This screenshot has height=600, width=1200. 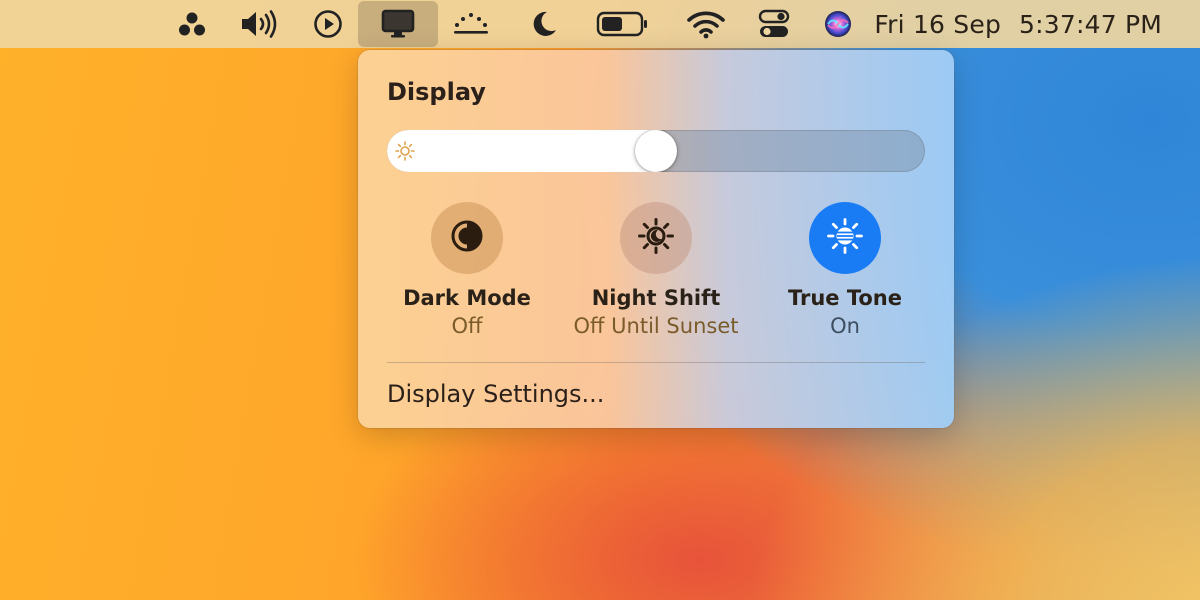 What do you see at coordinates (656, 326) in the screenshot?
I see `night-shift-state: Off Until Sunset` at bounding box center [656, 326].